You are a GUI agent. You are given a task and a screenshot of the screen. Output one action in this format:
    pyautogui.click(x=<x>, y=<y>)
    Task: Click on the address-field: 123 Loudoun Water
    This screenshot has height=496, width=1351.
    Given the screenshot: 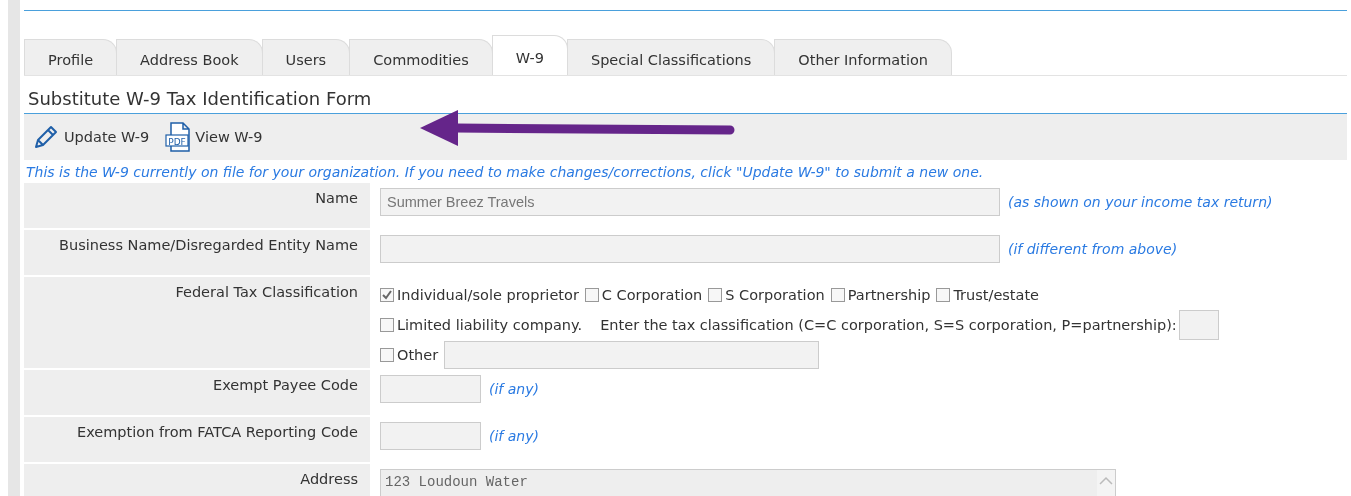 What is the action you would take?
    pyautogui.click(x=748, y=482)
    